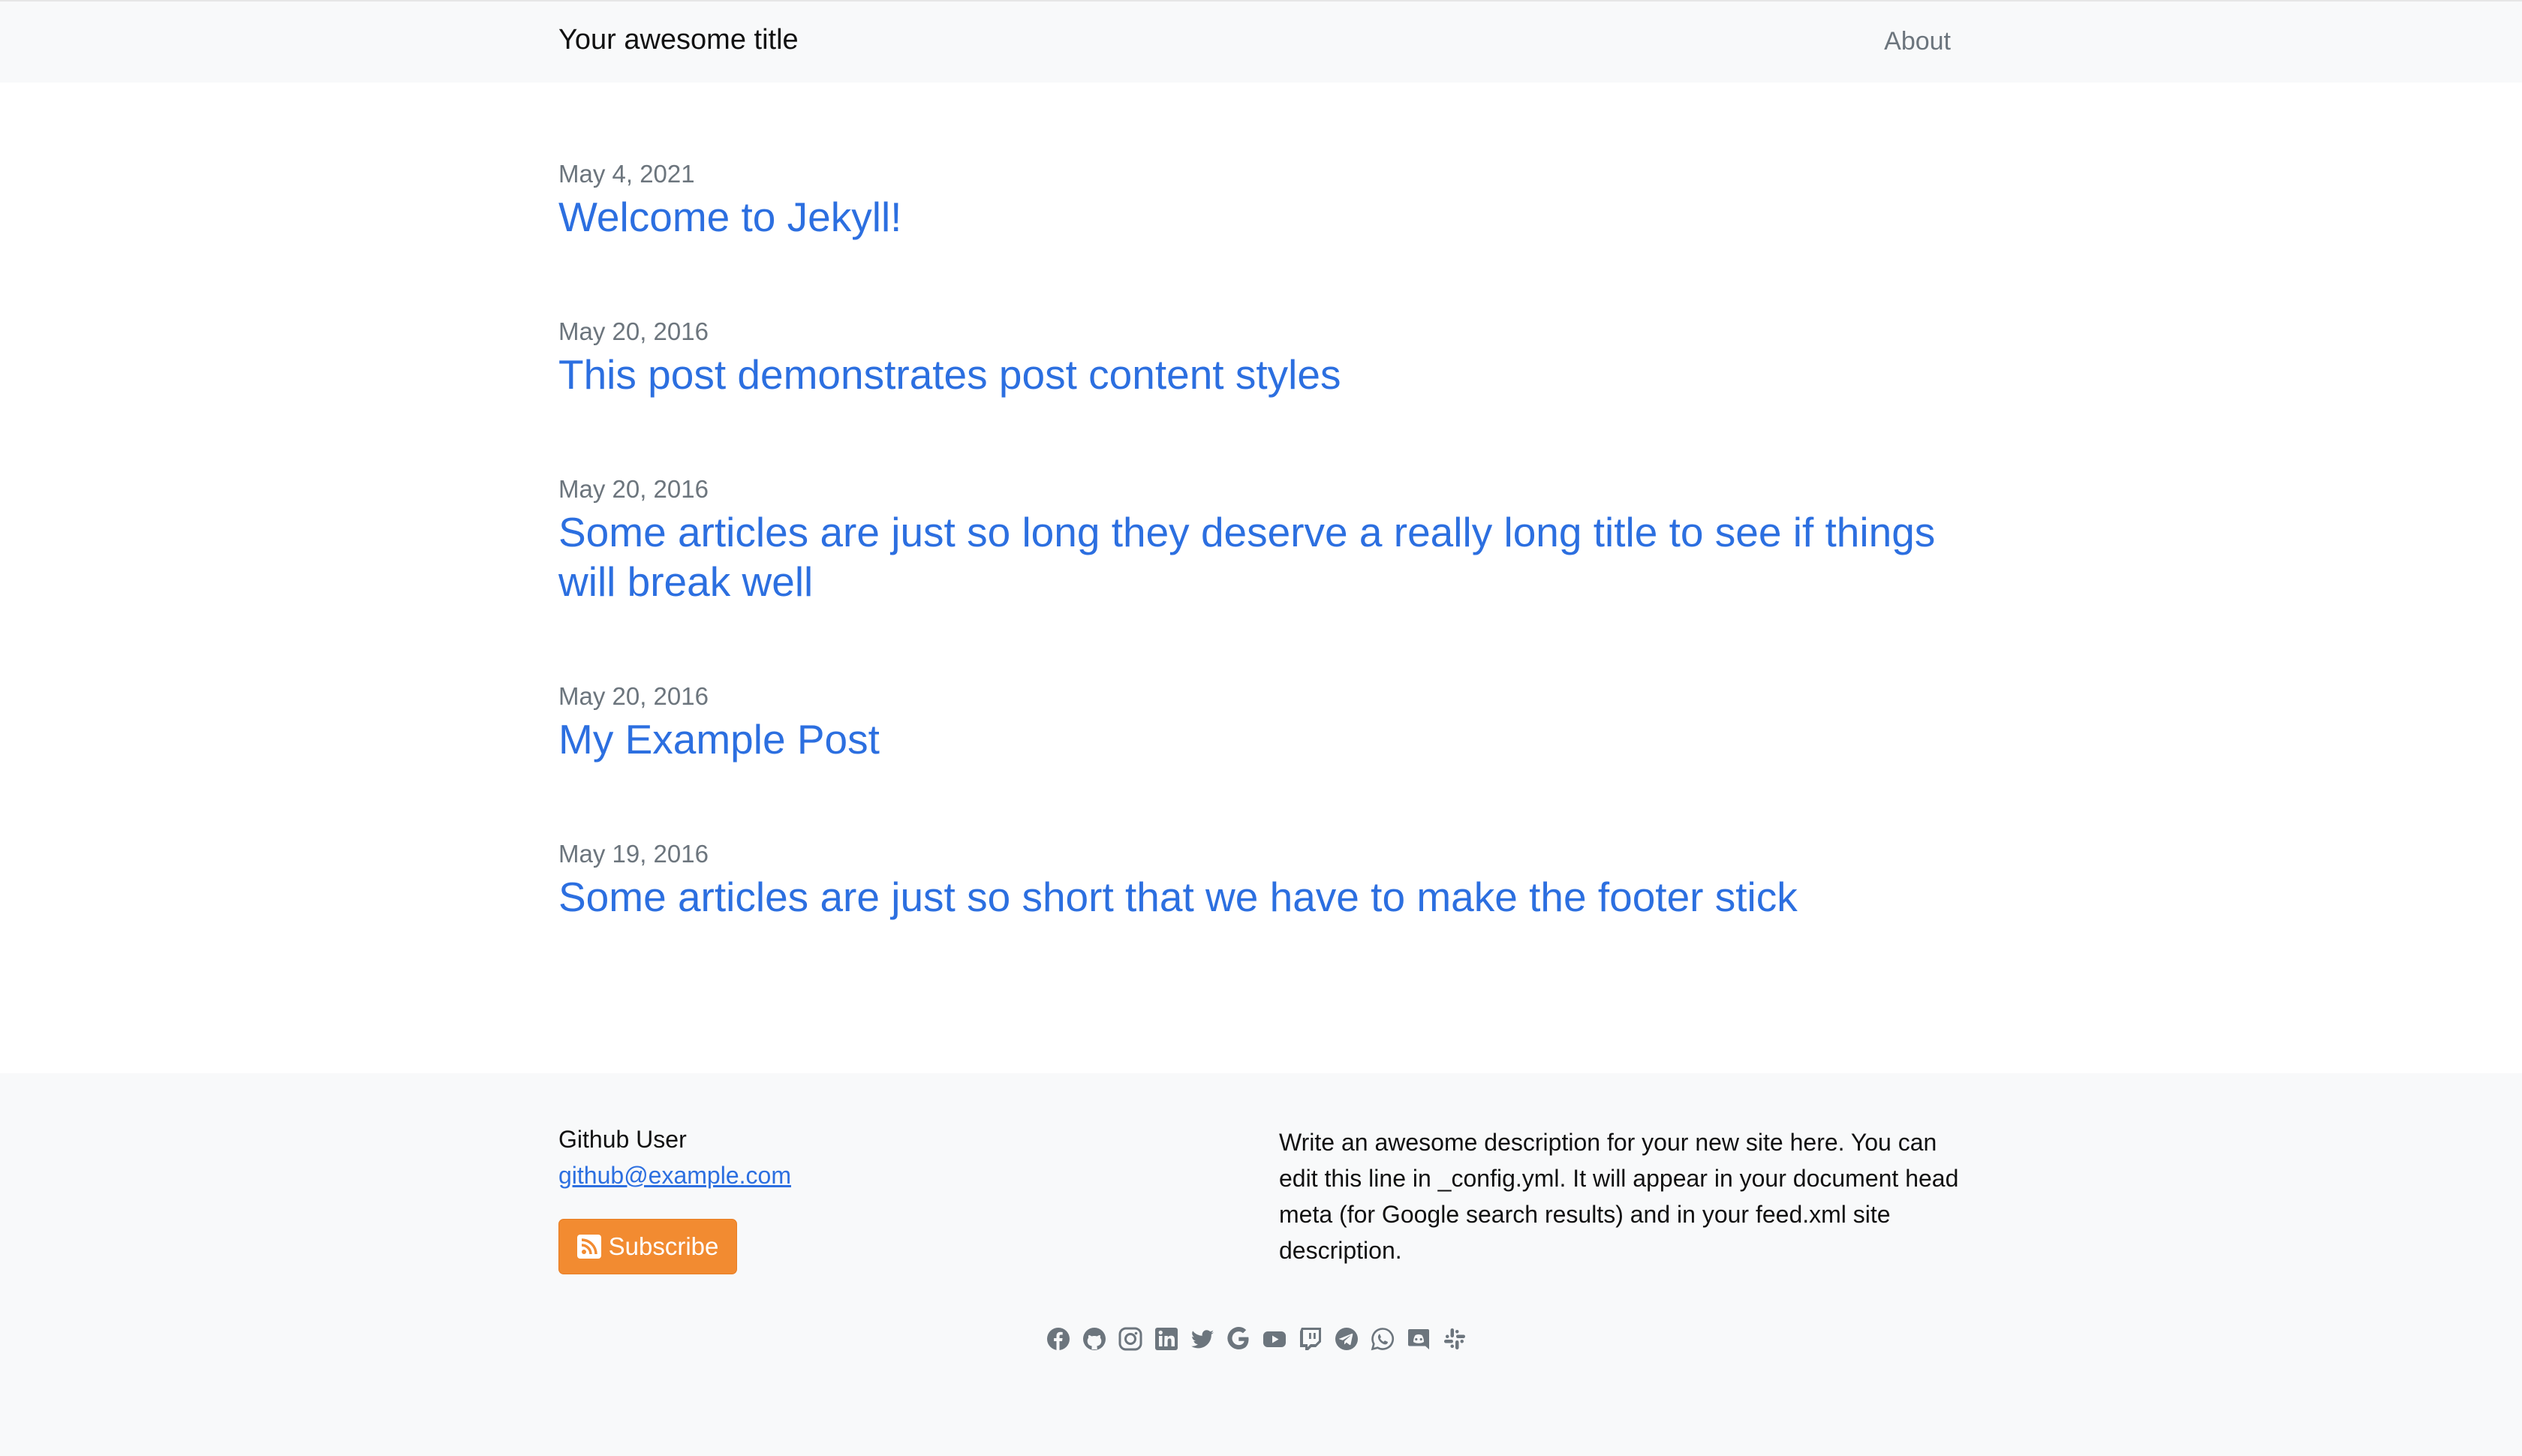 The image size is (2522, 1456). Describe the element at coordinates (1238, 1339) in the screenshot. I see `google-icon` at that location.